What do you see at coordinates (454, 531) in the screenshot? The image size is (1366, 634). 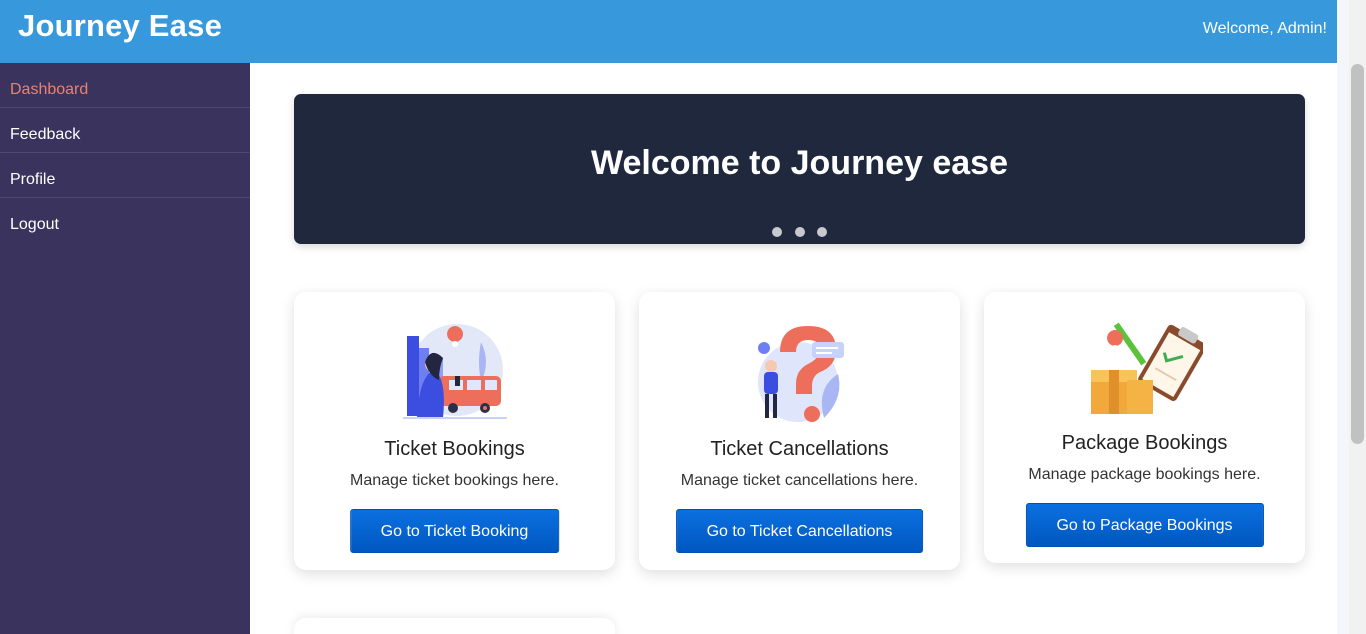 I see `go-to-ticket-booking-button: Go to Ticket Booking` at bounding box center [454, 531].